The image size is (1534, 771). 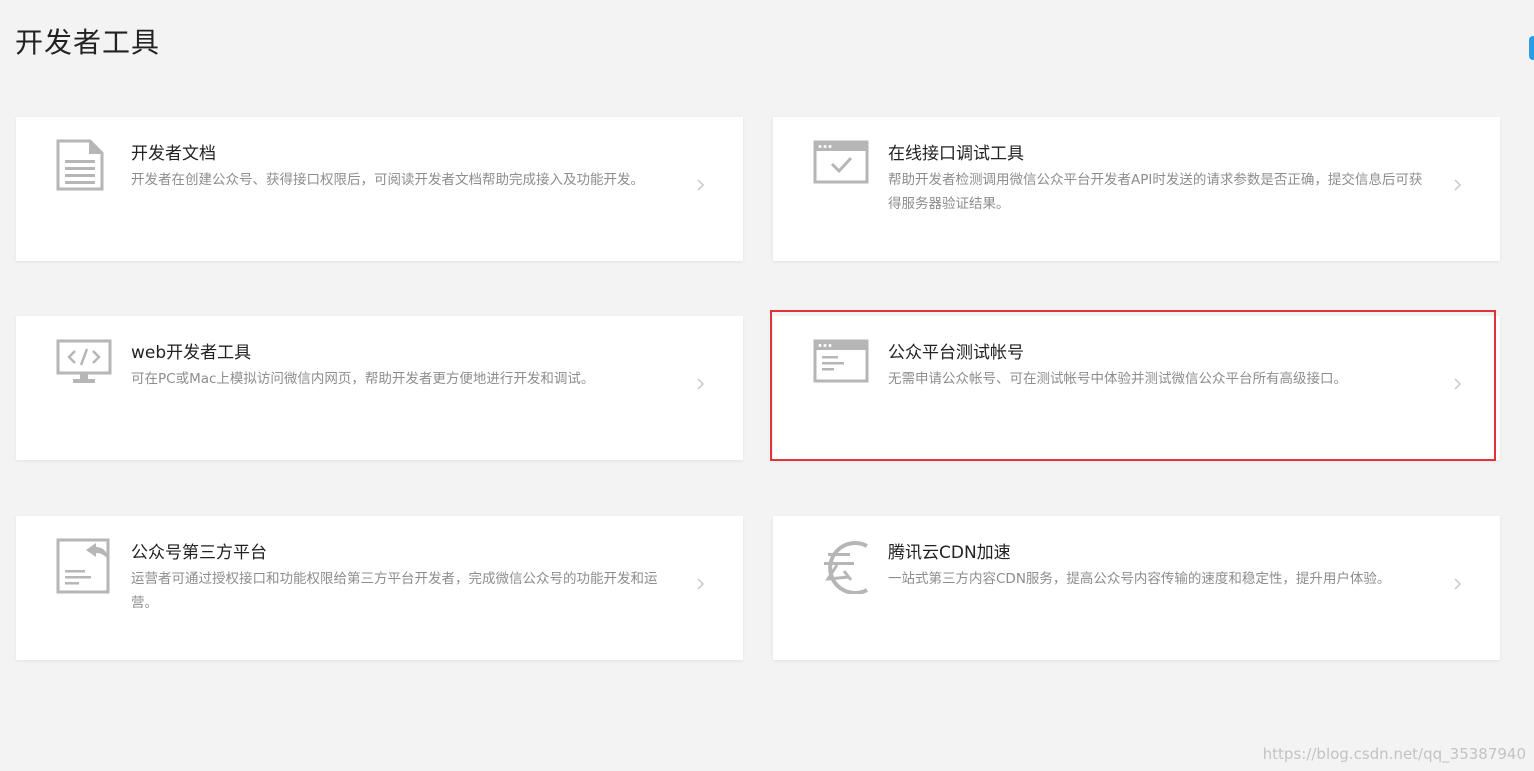 What do you see at coordinates (1139, 579) in the screenshot?
I see `card-description: 一站式第三方内容CDN服务，提高公众号内容传输的速度和稳定性，提升用户体验。` at bounding box center [1139, 579].